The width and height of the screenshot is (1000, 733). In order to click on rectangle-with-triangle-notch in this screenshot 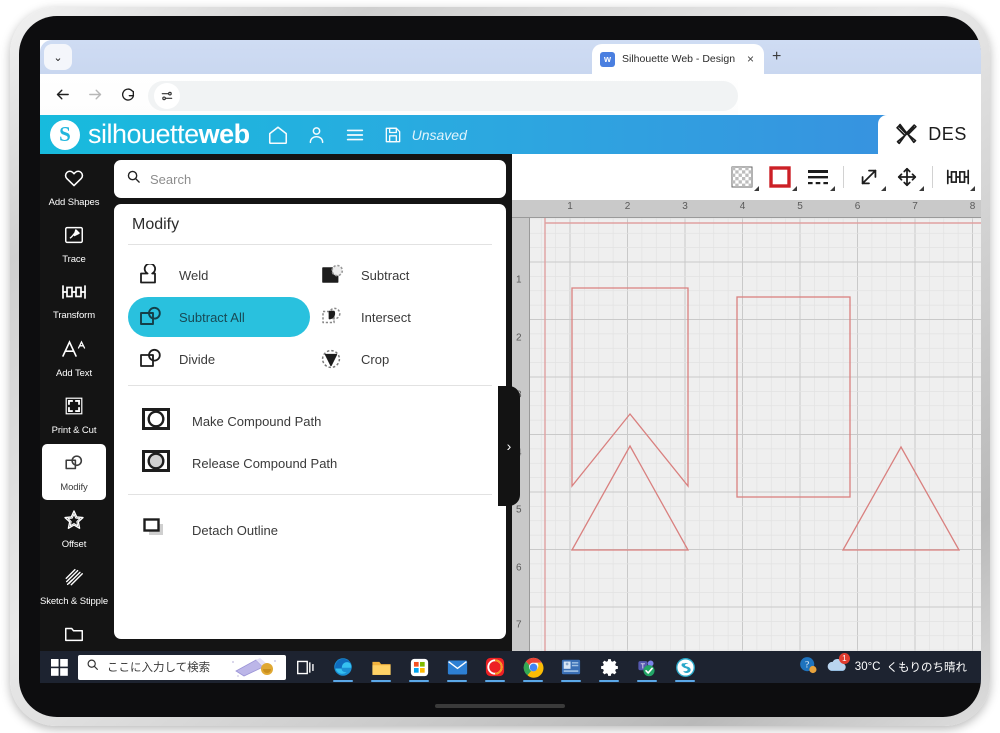, I will do `click(630, 387)`.